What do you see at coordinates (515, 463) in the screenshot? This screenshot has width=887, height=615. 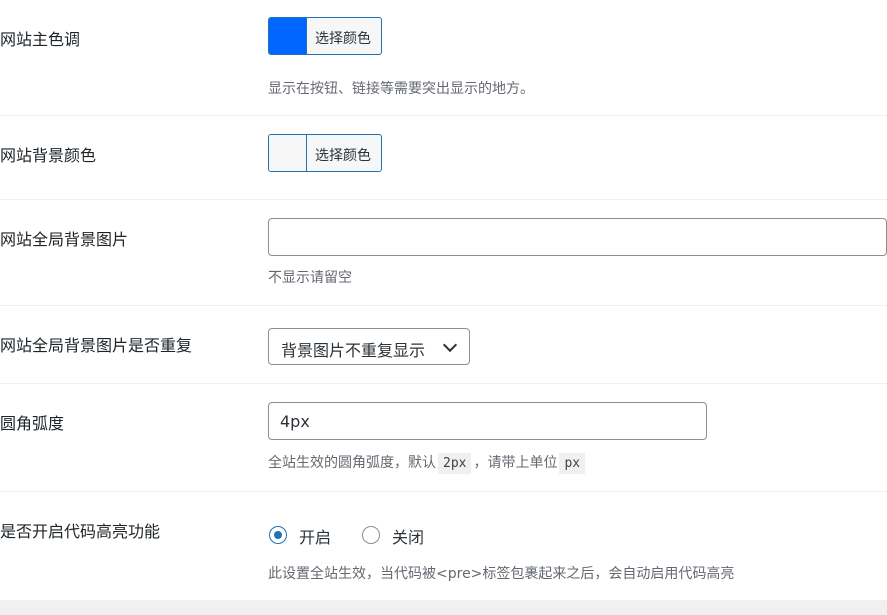 I see `border-radius-desc-middle: ，请带上单位` at bounding box center [515, 463].